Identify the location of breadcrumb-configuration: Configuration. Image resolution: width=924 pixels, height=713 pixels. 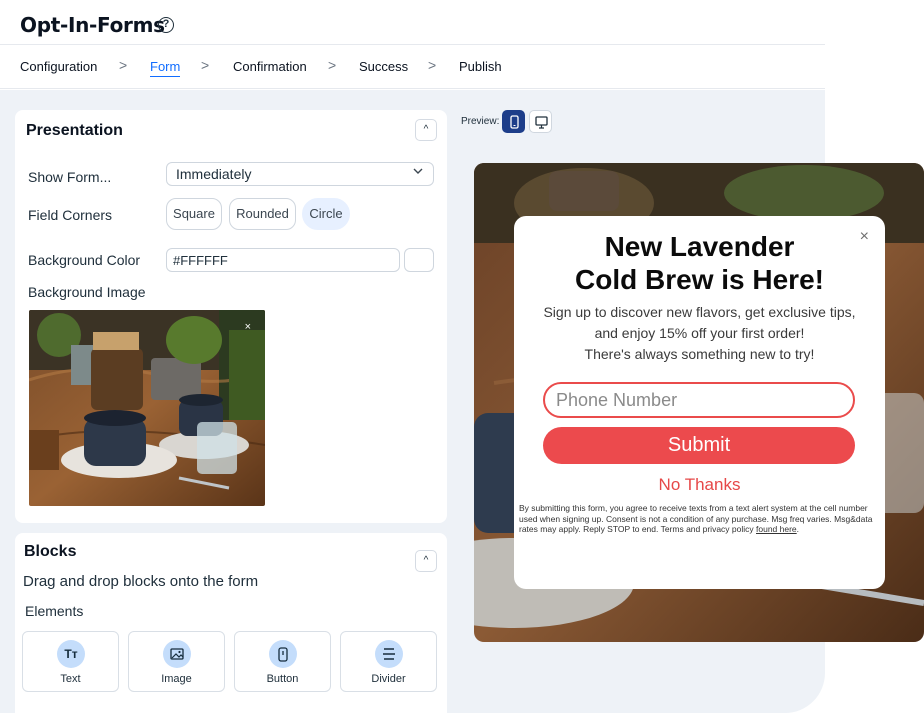
(58, 66).